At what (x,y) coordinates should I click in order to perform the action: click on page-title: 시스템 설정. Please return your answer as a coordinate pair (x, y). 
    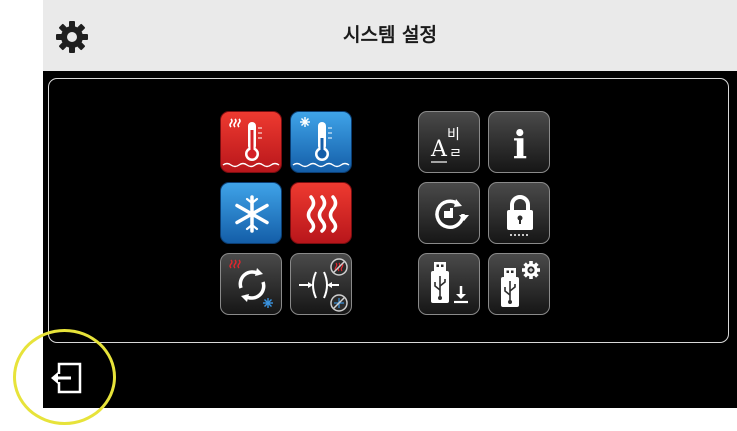
    Looking at the image, I should click on (389, 35).